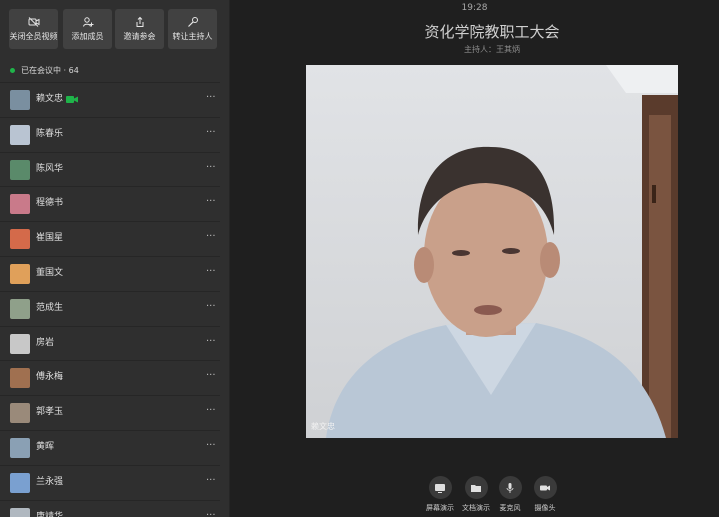  What do you see at coordinates (110, 307) in the screenshot?
I see `participant-row: 范成生 ···` at bounding box center [110, 307].